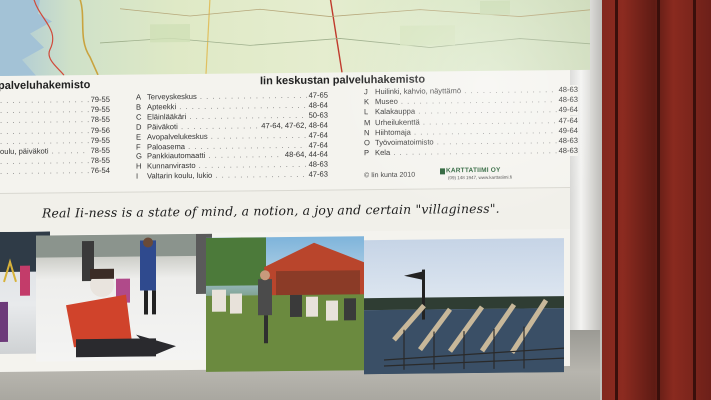  I want to click on service-name: Kela, so click(383, 153).